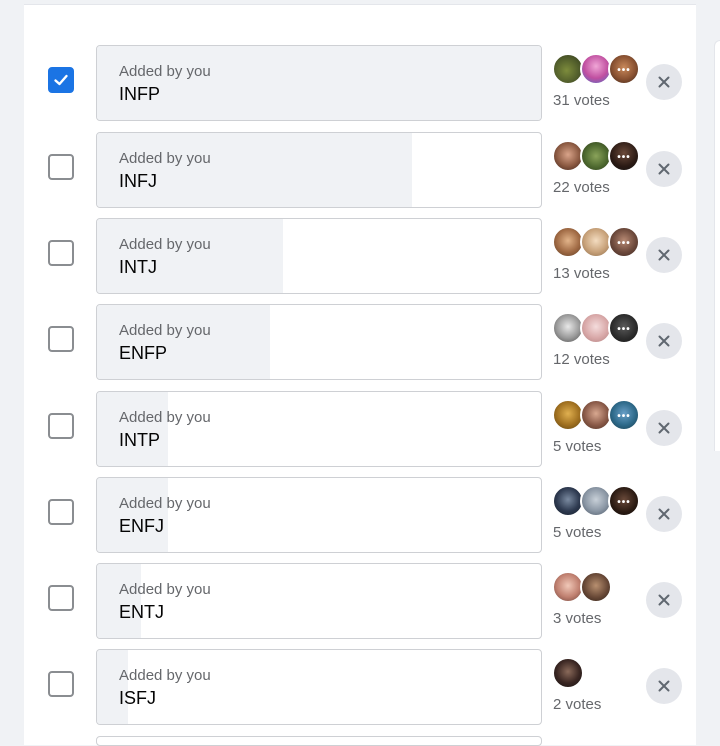 This screenshot has width=720, height=746. Describe the element at coordinates (581, 100) in the screenshot. I see `vote-count: 31 votes` at that location.